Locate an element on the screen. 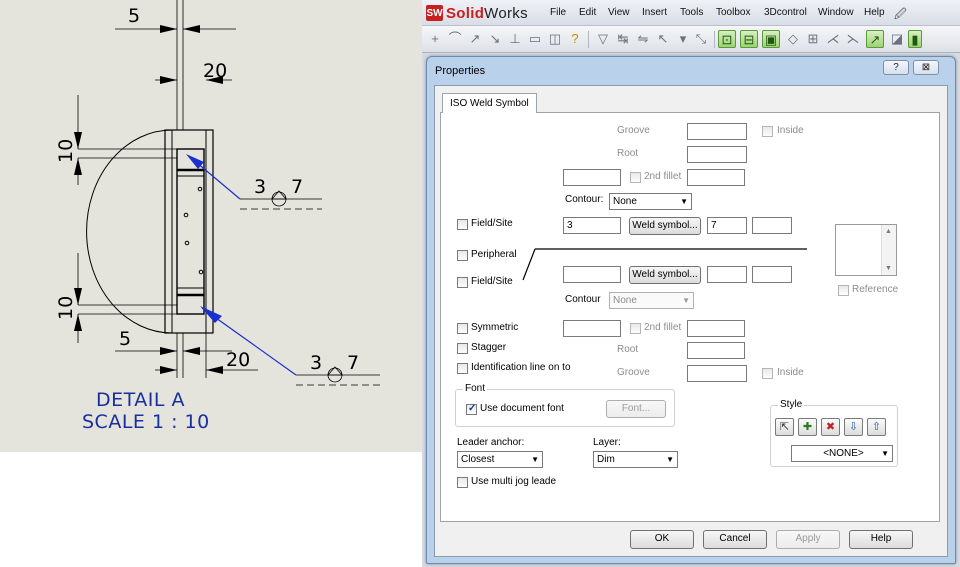 The image size is (960, 567). smart-dim-icon: ↹ is located at coordinates (623, 39).